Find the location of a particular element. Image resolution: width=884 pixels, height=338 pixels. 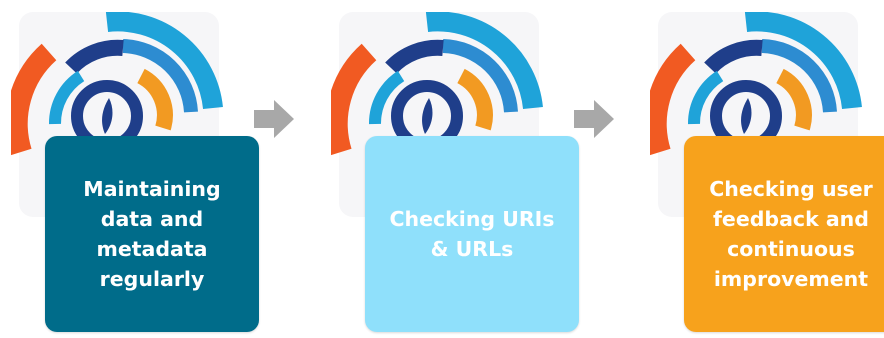

step-card: Checking URIs & URLs is located at coordinates (472, 234).